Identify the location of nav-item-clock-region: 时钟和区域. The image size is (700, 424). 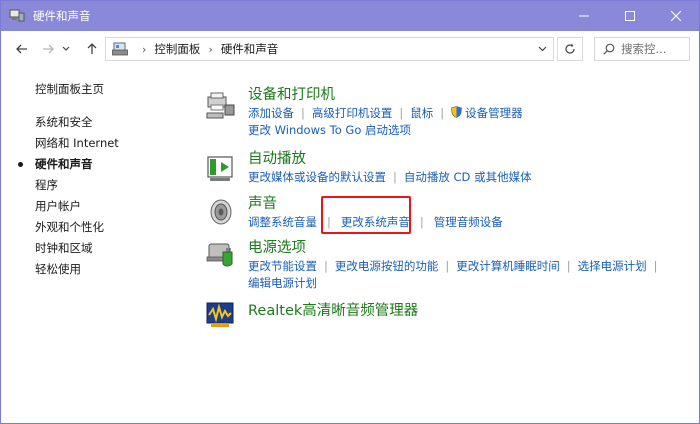
(96, 248).